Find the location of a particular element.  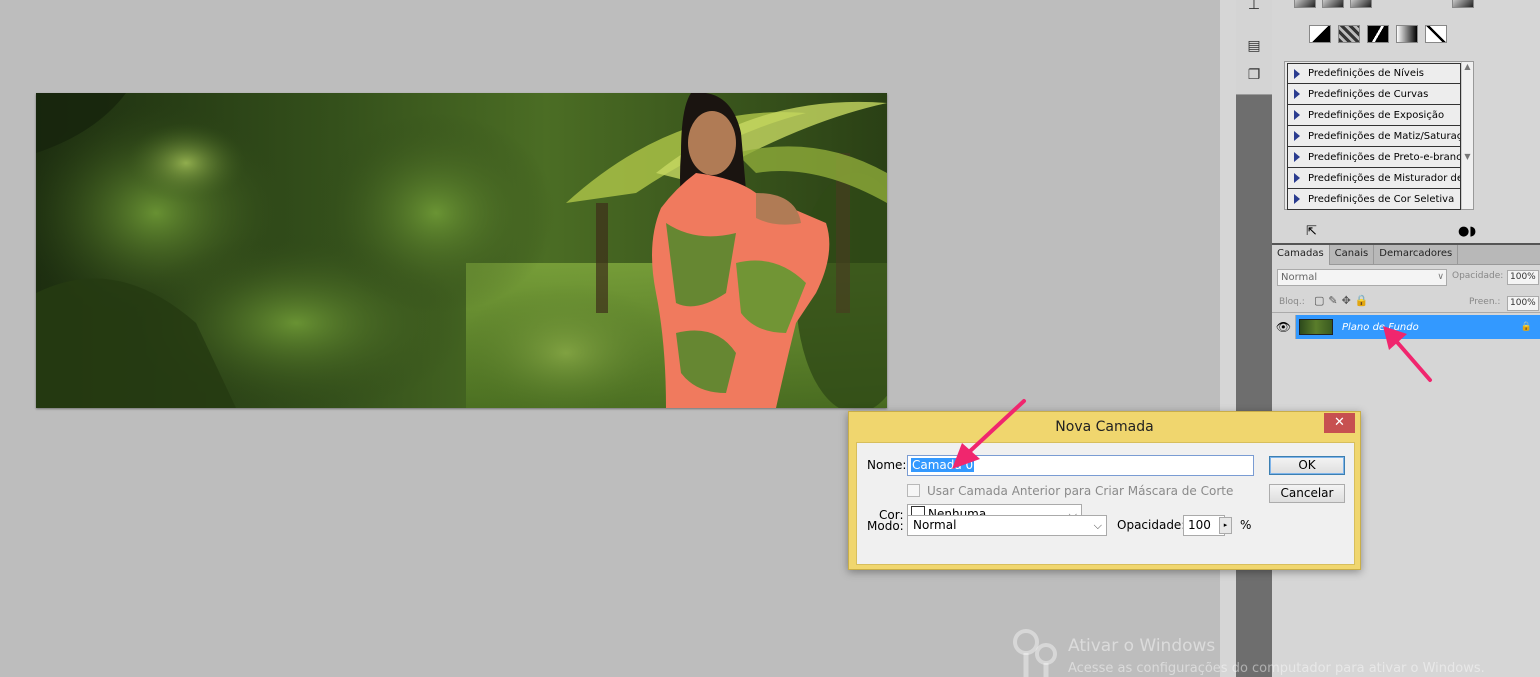

document-icon: ▤ is located at coordinates (1254, 46).